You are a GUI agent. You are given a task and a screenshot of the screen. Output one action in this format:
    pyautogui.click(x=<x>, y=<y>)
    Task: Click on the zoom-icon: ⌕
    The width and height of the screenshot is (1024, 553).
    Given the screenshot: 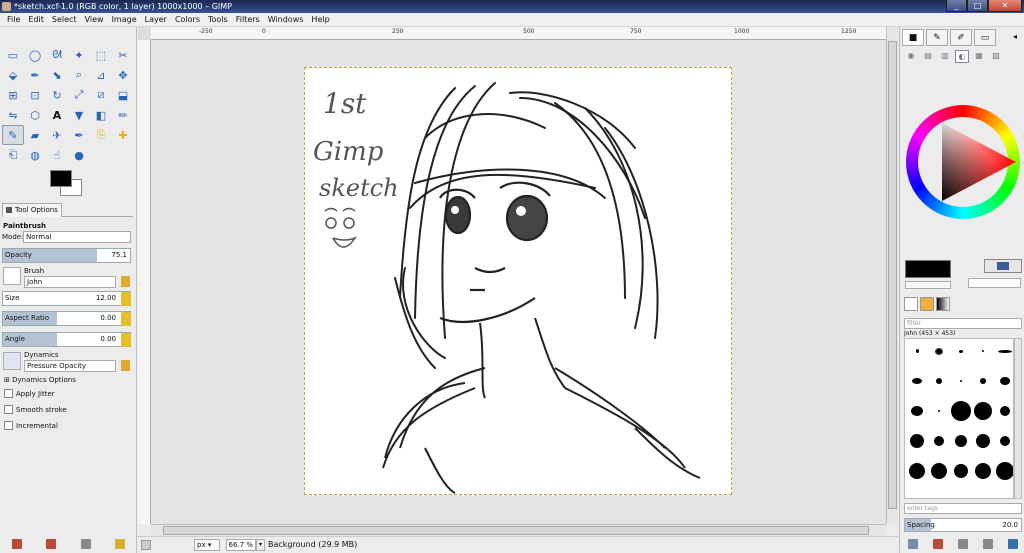 What is the action you would take?
    pyautogui.click(x=79, y=75)
    